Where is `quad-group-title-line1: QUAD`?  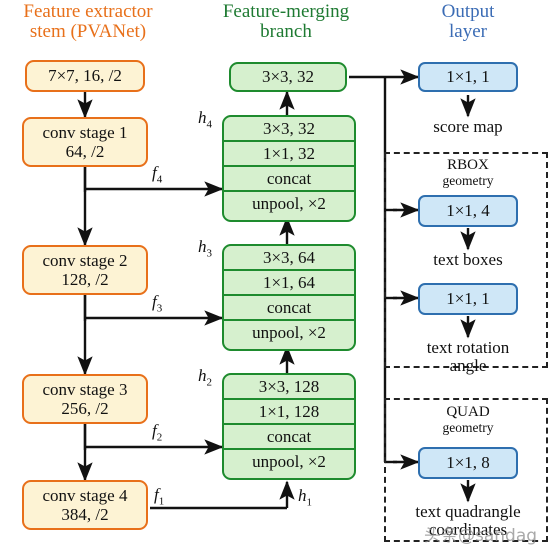 quad-group-title-line1: QUAD is located at coordinates (468, 412).